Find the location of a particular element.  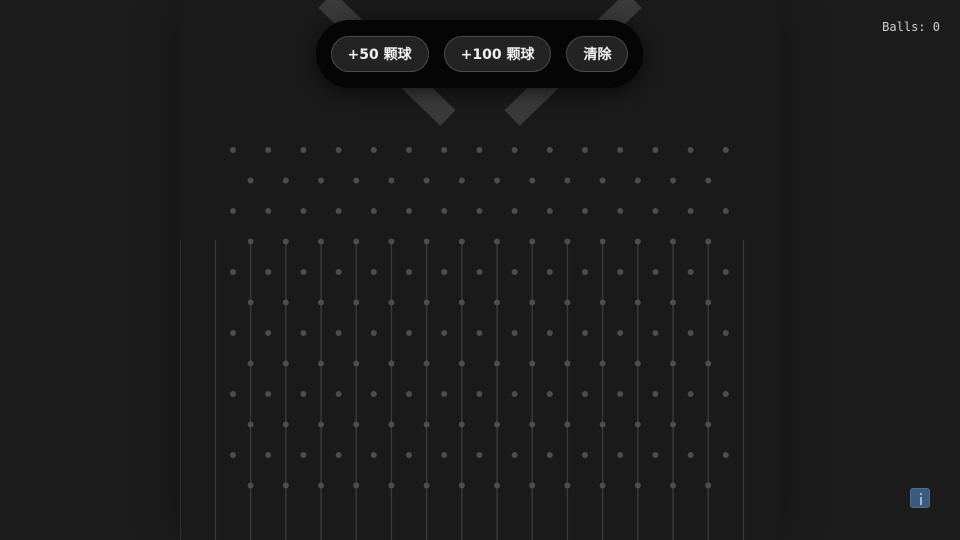

ball-toolbar: +50 颗球 +100 颗球 清除 is located at coordinates (479, 54).